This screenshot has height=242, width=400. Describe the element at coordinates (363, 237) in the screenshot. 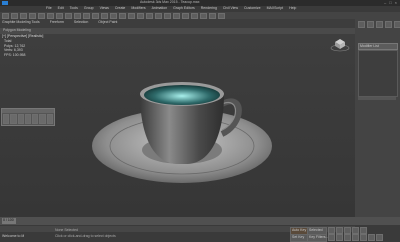

I see `pan-icon` at that location.